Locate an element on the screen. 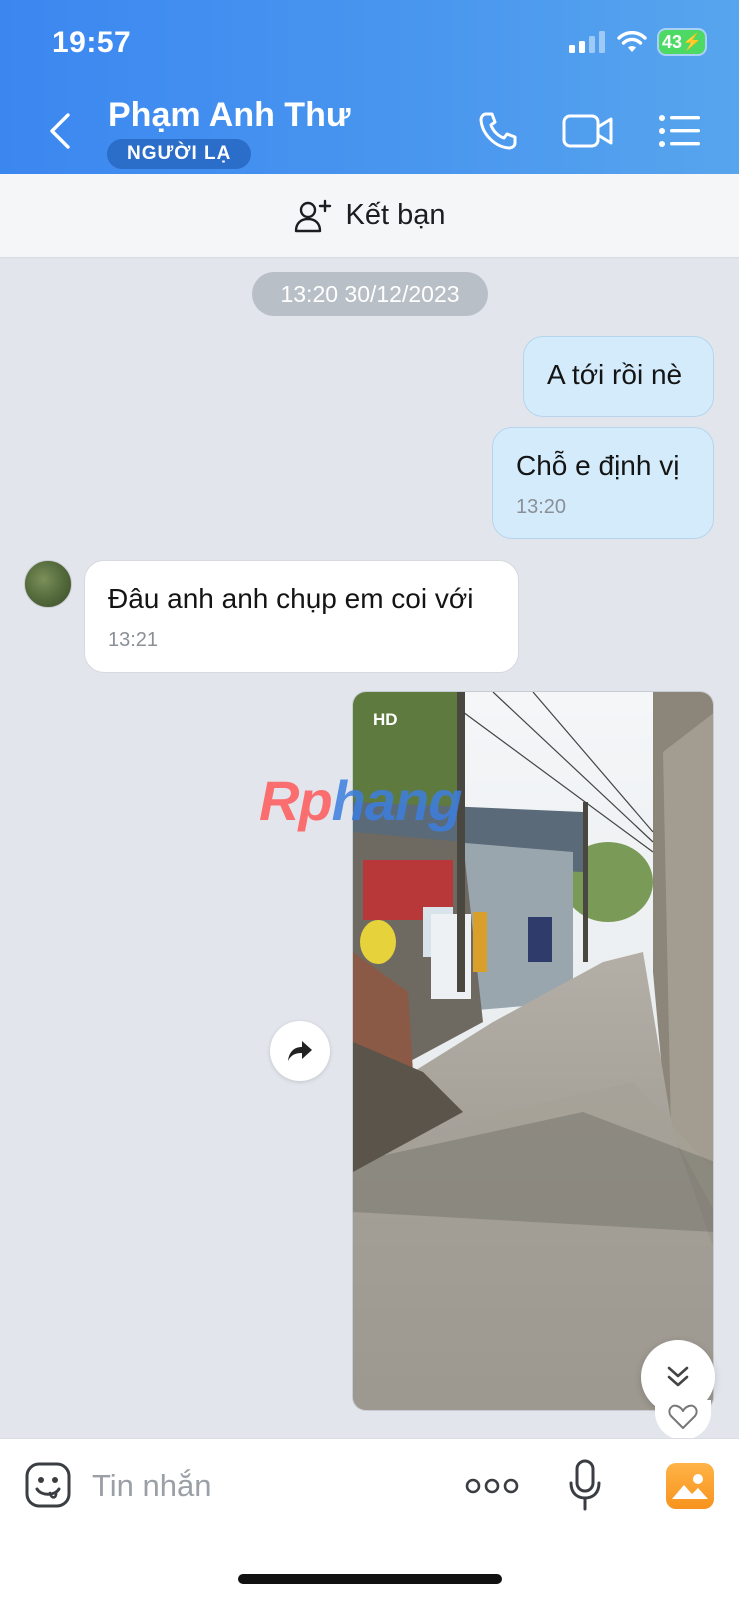 The height and width of the screenshot is (1600, 739). gallery-icon is located at coordinates (690, 1486).